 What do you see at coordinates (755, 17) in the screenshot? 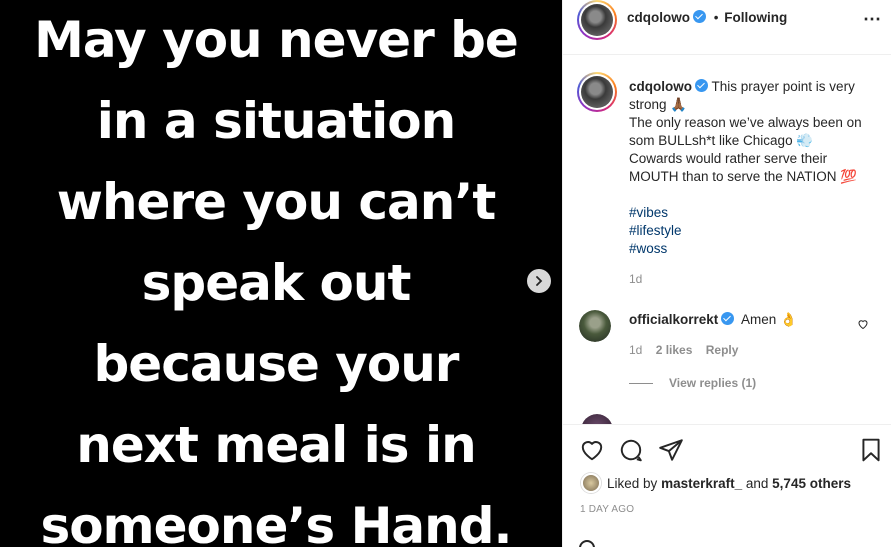
I see `following-button: Following` at bounding box center [755, 17].